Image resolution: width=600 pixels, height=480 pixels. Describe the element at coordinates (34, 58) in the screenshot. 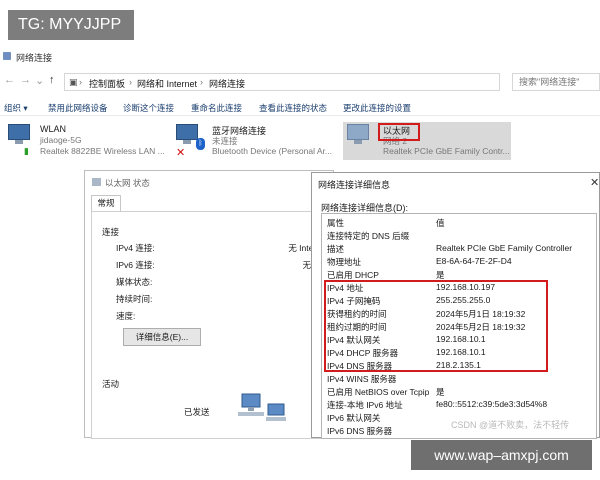

I see `window-title: 网络连接` at that location.